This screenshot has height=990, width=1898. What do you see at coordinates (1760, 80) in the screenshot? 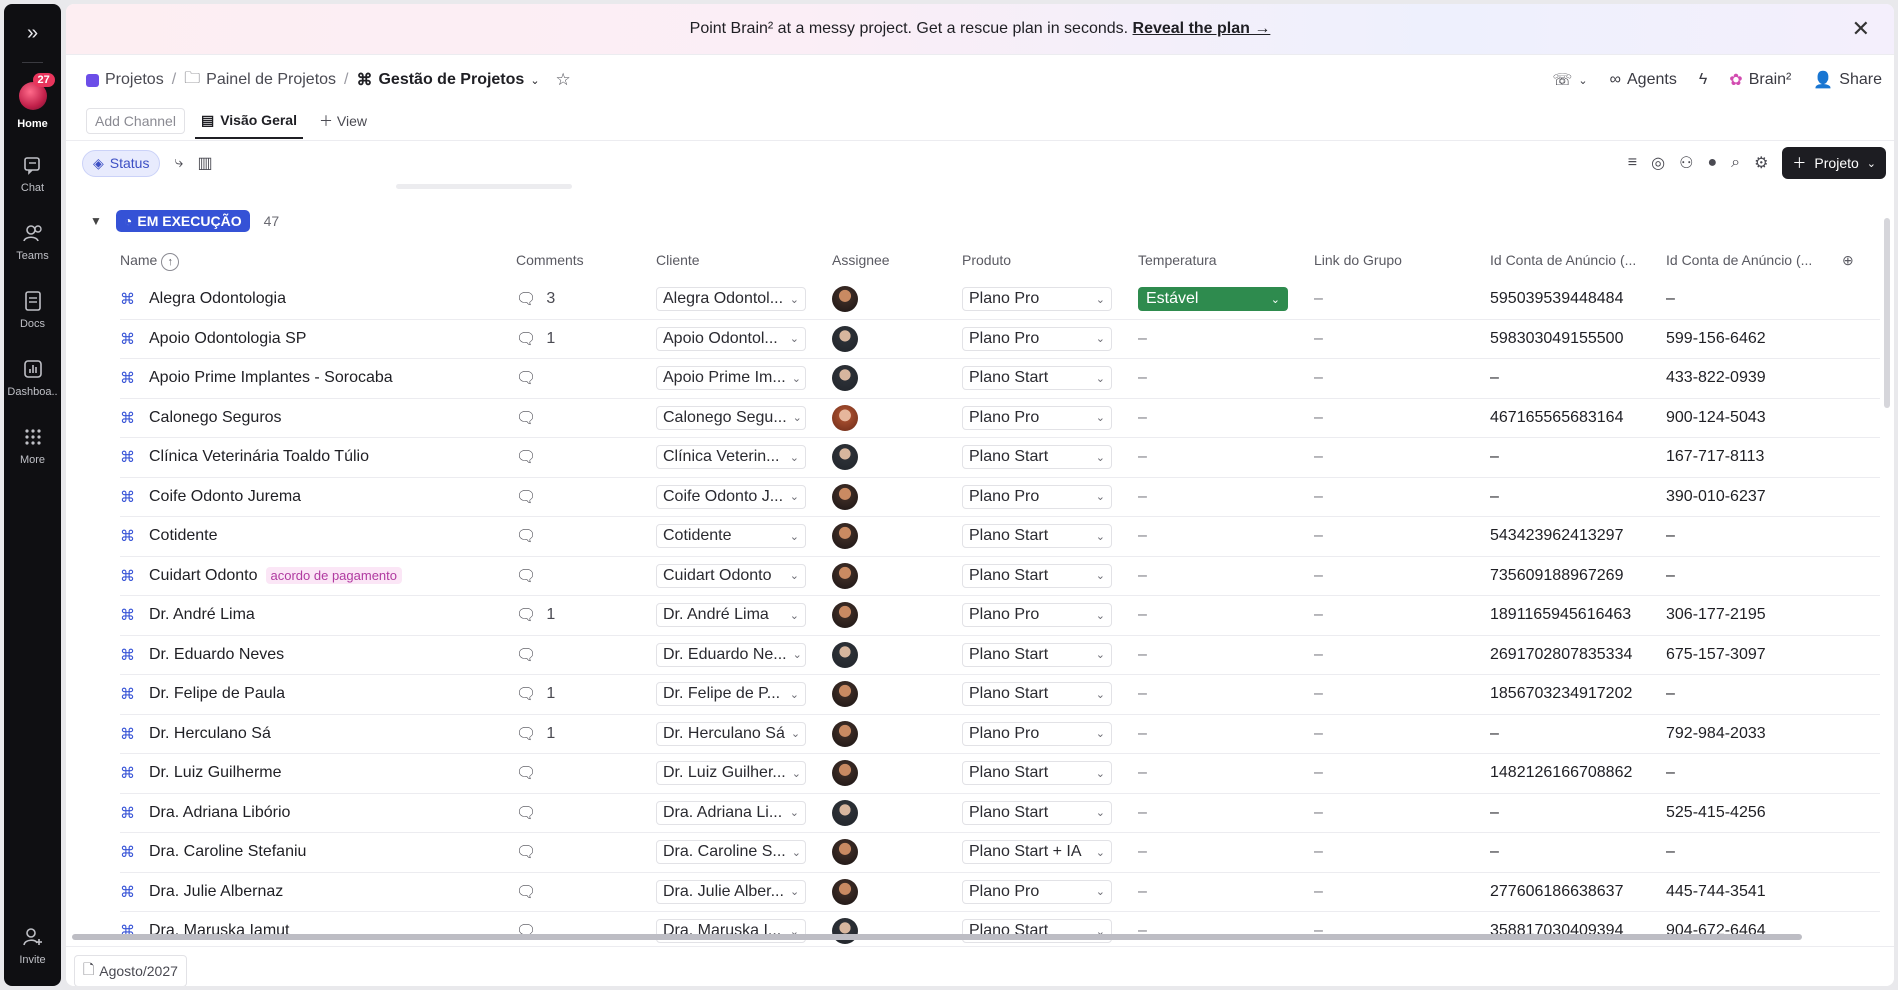
I see `brain-button: ✿ Brain²` at bounding box center [1760, 80].